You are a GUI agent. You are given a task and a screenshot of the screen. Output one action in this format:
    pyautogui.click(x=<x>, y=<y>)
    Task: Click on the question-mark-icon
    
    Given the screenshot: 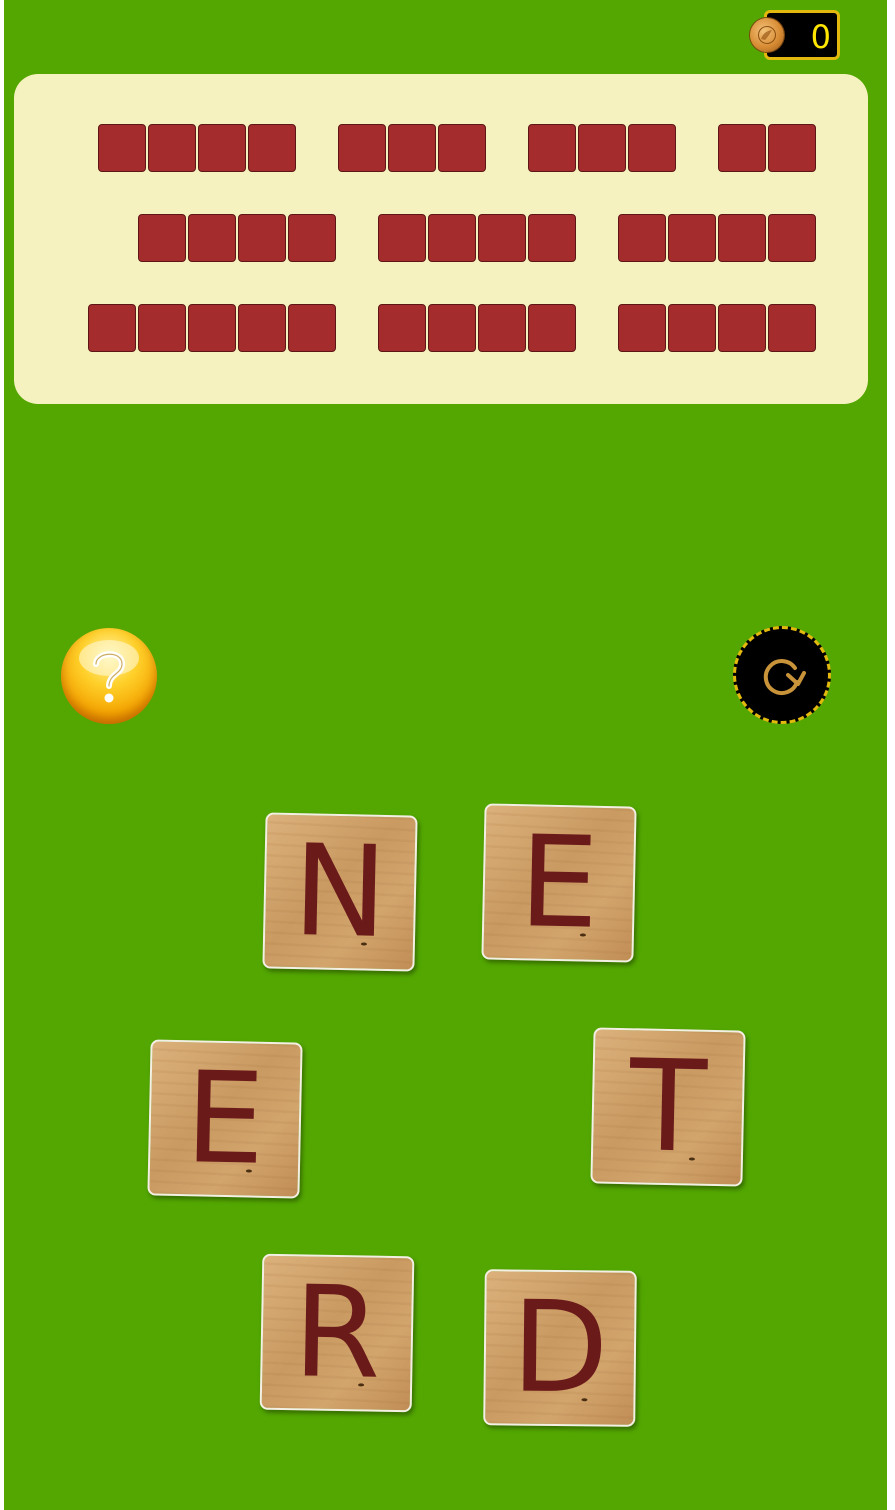 What is the action you would take?
    pyautogui.click(x=109, y=671)
    